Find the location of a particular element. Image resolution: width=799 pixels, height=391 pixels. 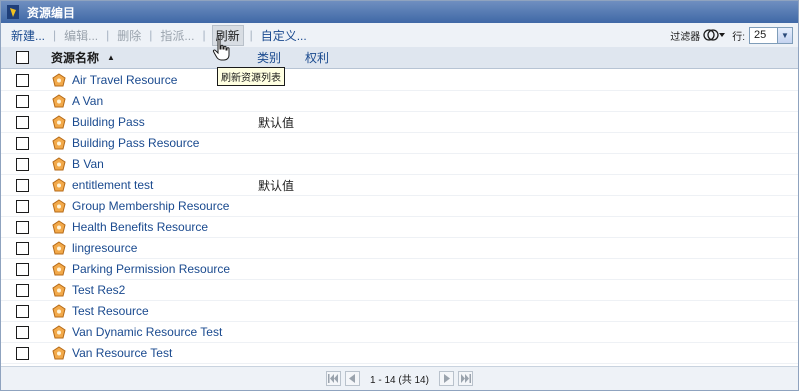

resource-name-link: Van Dynamic Resource Test is located at coordinates (165, 332).